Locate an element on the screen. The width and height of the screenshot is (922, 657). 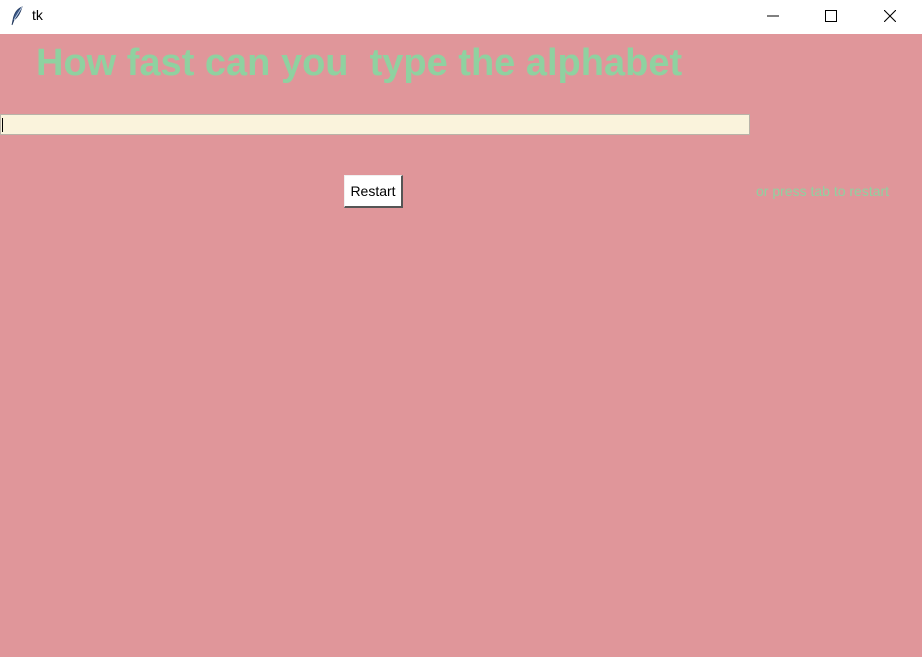
close-button is located at coordinates (890, 16).